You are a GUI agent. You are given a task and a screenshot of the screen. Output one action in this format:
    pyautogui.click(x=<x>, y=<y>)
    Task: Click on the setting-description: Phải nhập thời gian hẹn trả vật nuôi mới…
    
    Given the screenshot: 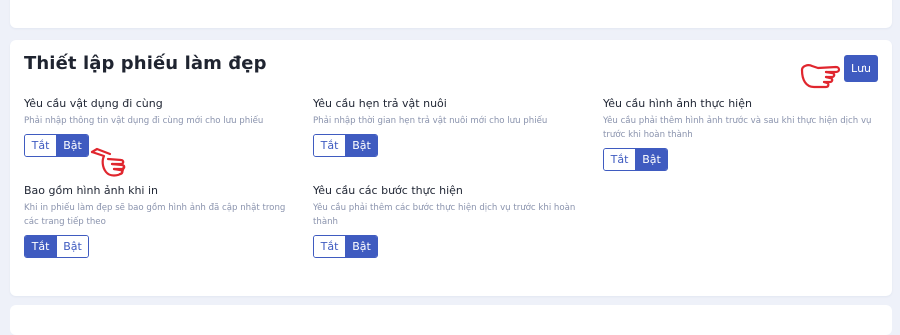 What is the action you would take?
    pyautogui.click(x=430, y=121)
    